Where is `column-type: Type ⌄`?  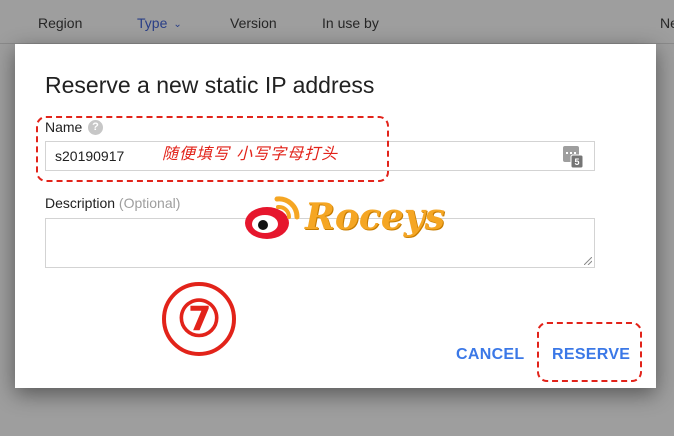 column-type: Type ⌄ is located at coordinates (159, 23).